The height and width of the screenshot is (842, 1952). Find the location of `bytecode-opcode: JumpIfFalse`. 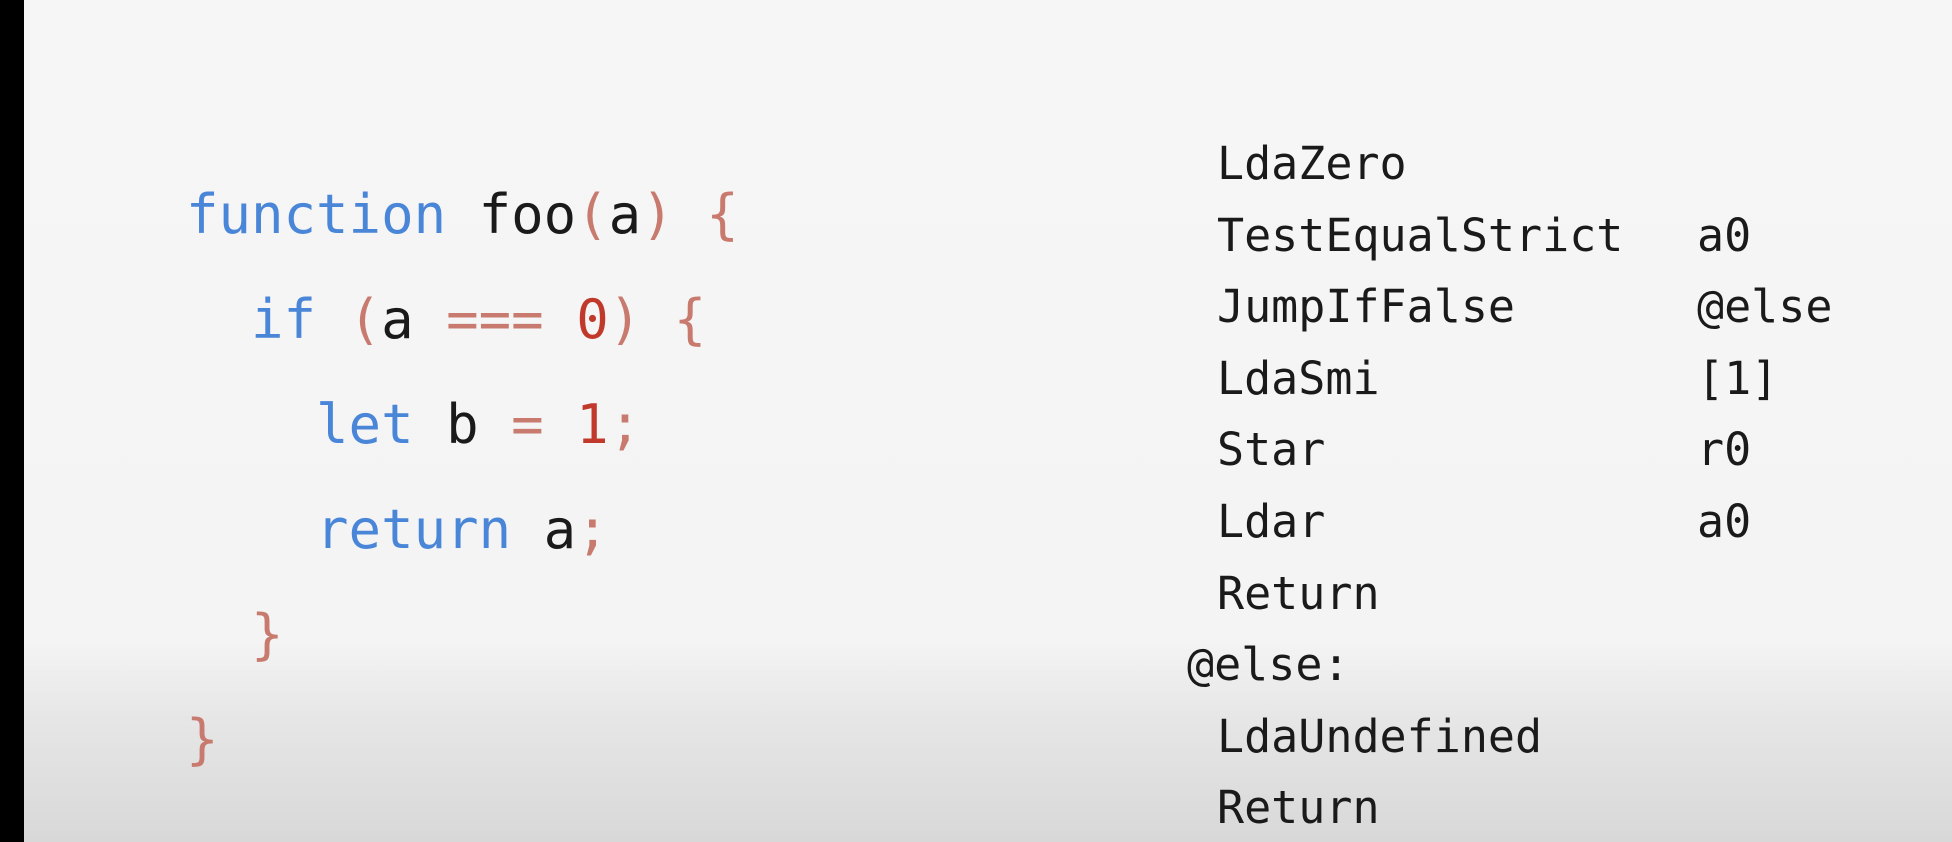

bytecode-opcode: JumpIfFalse is located at coordinates (1366, 307).